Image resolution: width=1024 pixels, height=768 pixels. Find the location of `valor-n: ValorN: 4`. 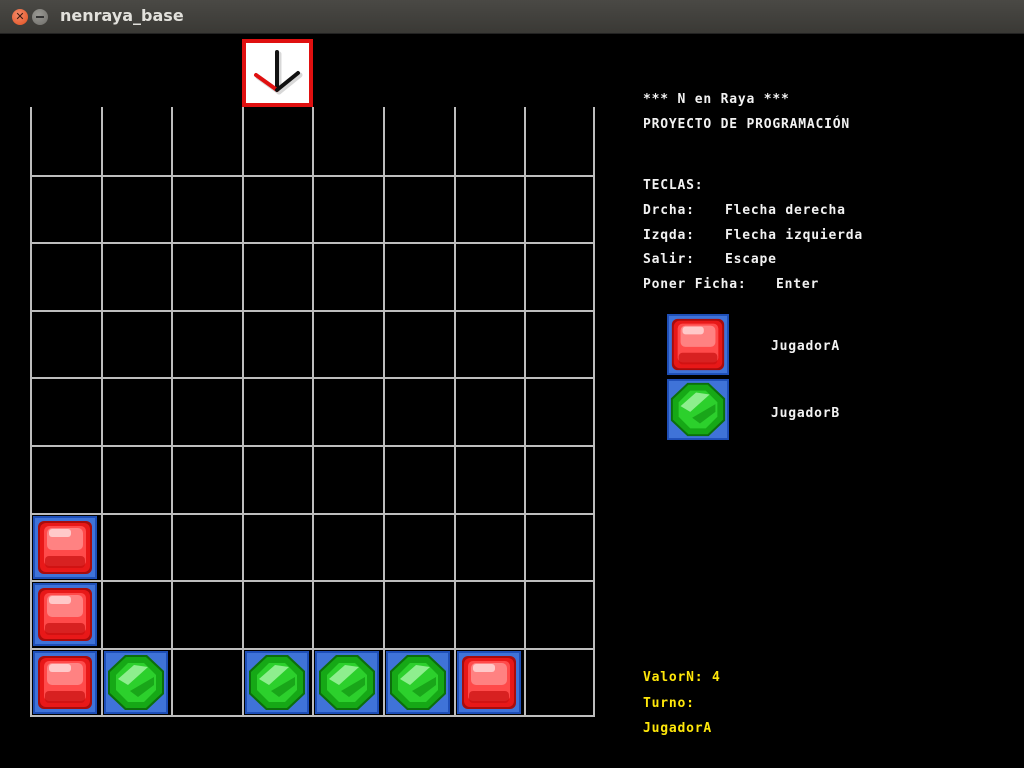

valor-n: ValorN: 4 is located at coordinates (682, 677).